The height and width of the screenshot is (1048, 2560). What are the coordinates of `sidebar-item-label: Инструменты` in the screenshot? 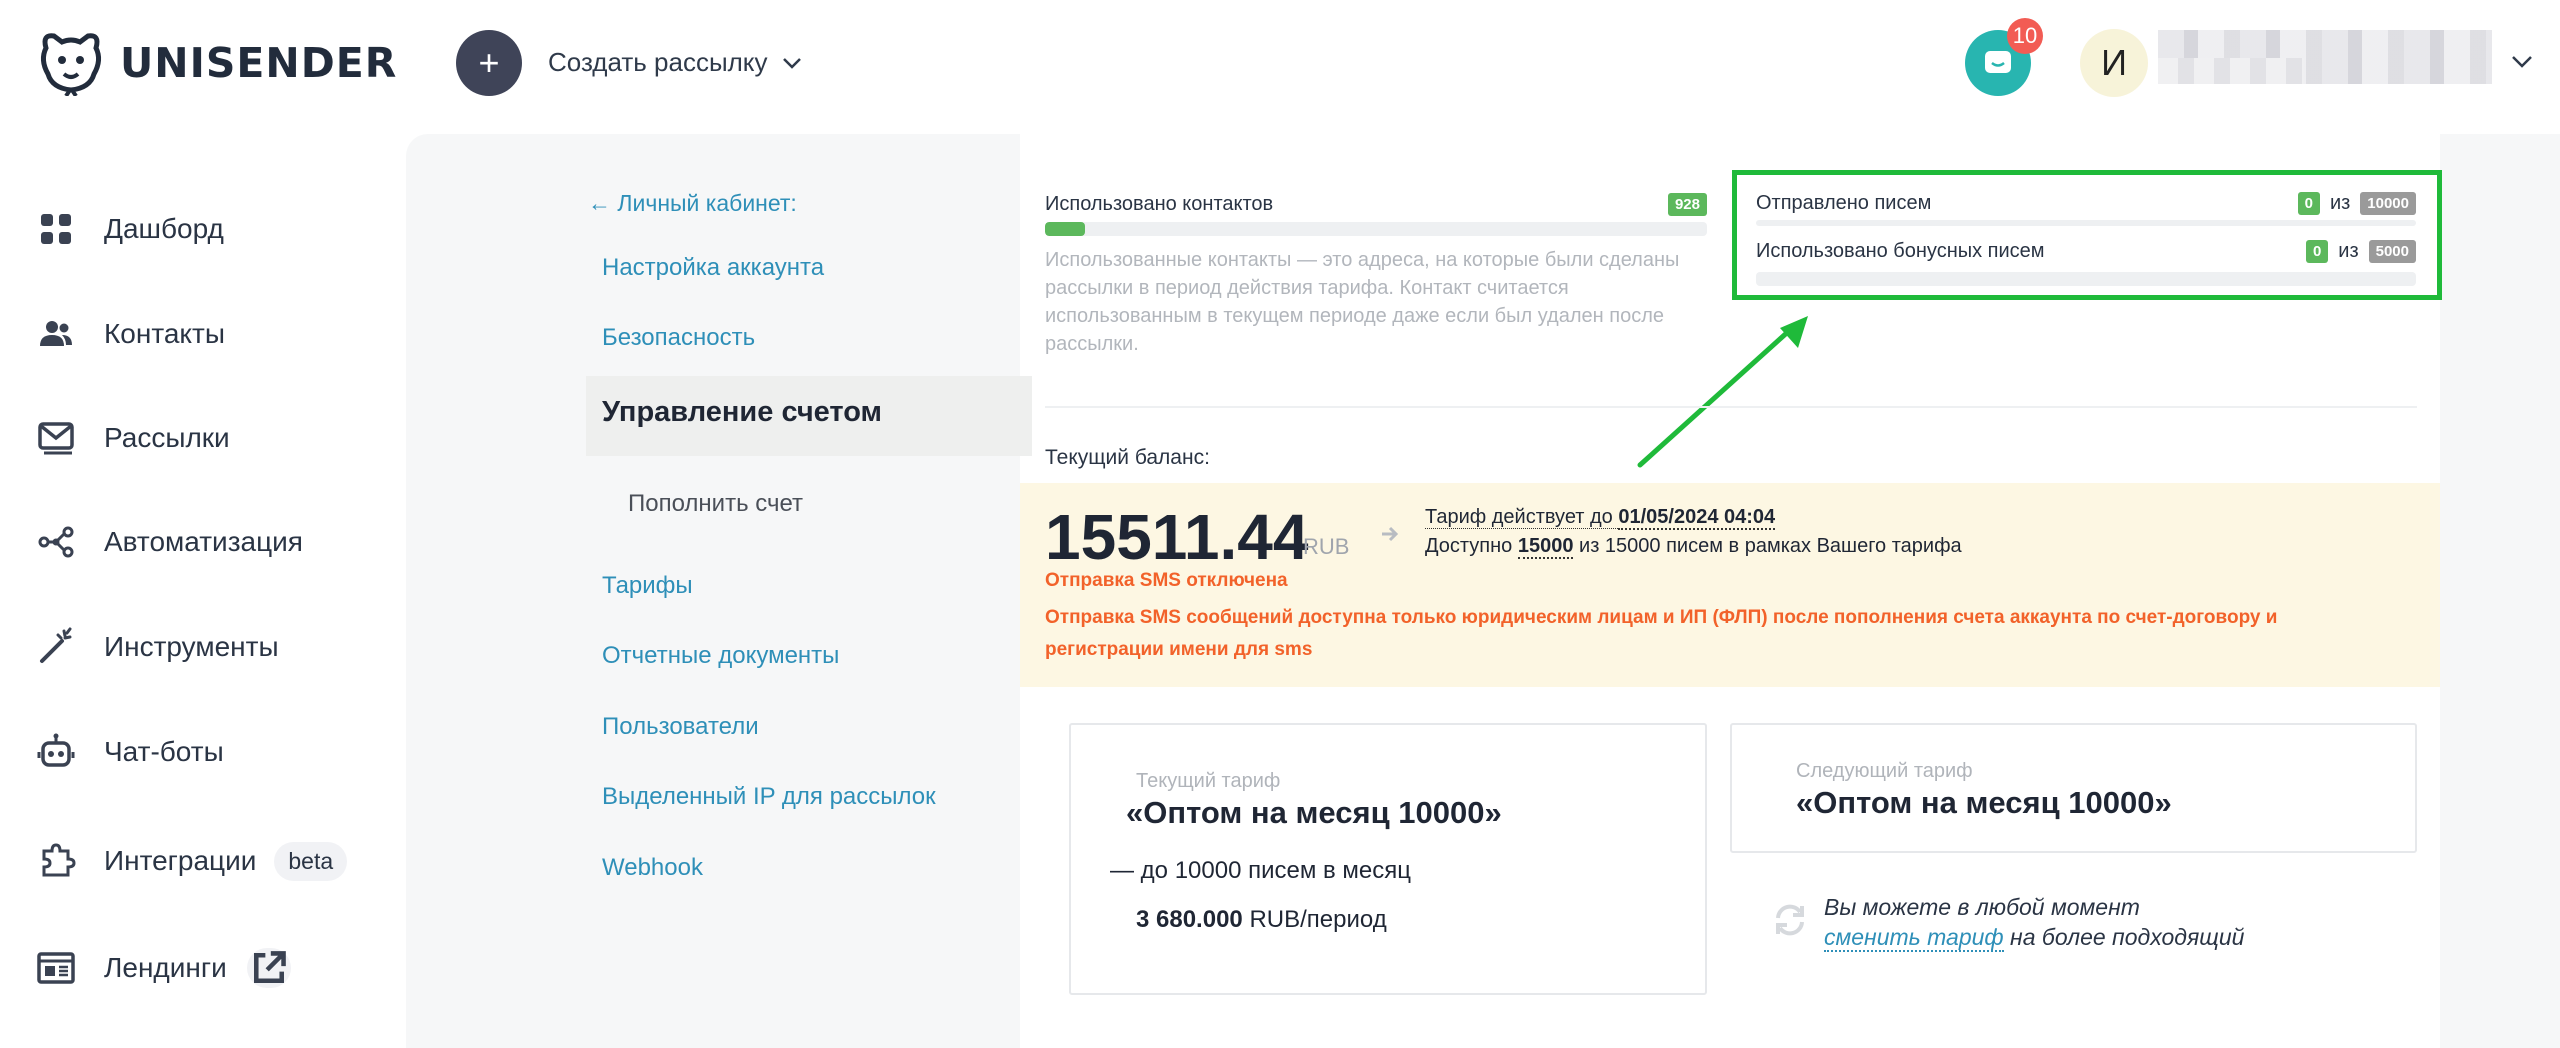 It's located at (191, 646).